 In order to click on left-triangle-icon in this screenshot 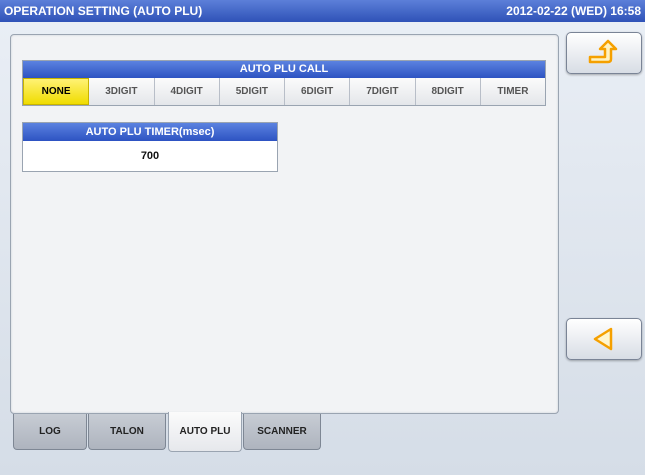, I will do `click(603, 339)`.